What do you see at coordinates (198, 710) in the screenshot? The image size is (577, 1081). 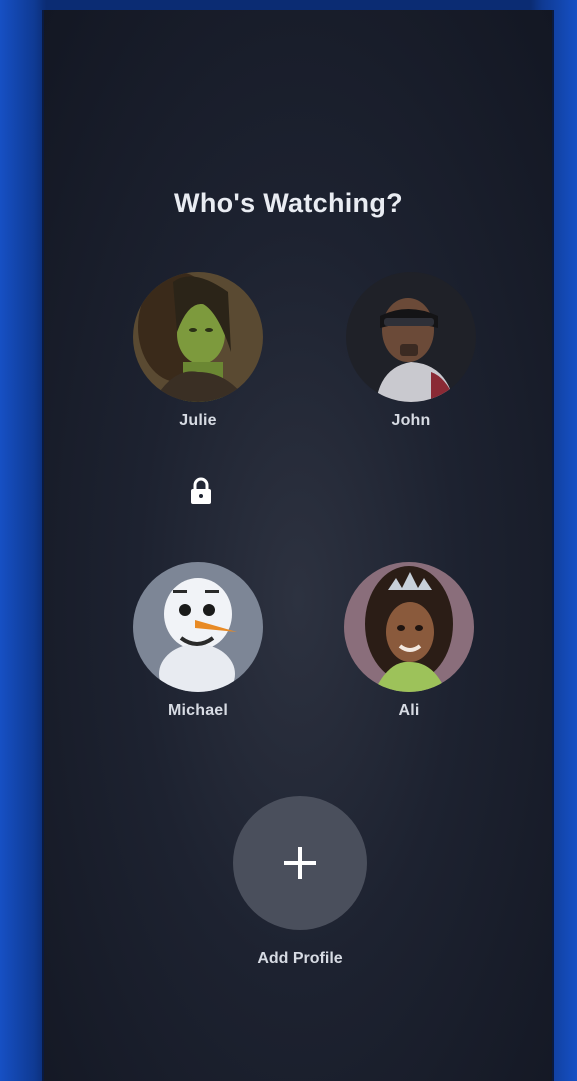 I see `profile-name: Michael` at bounding box center [198, 710].